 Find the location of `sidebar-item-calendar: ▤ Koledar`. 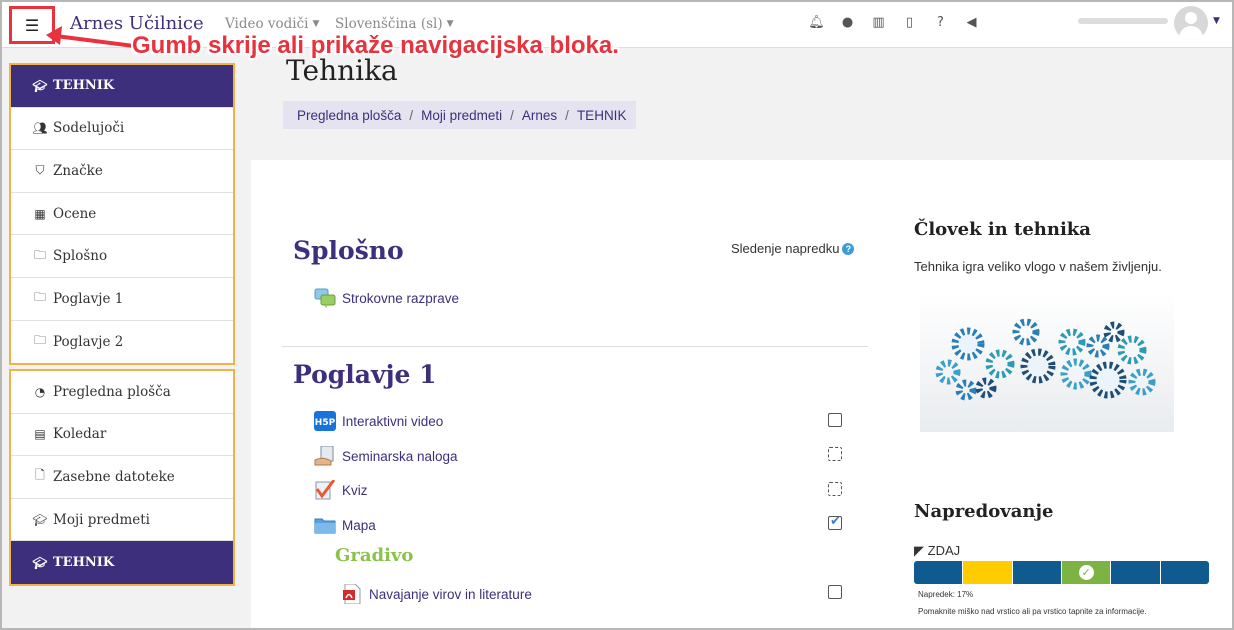

sidebar-item-calendar: ▤ Koledar is located at coordinates (122, 435).